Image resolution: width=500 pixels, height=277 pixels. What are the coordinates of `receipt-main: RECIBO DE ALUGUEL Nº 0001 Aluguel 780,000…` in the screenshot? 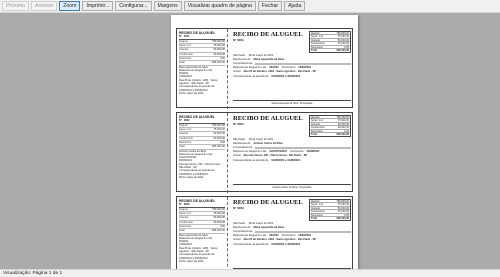 It's located at (292, 69).